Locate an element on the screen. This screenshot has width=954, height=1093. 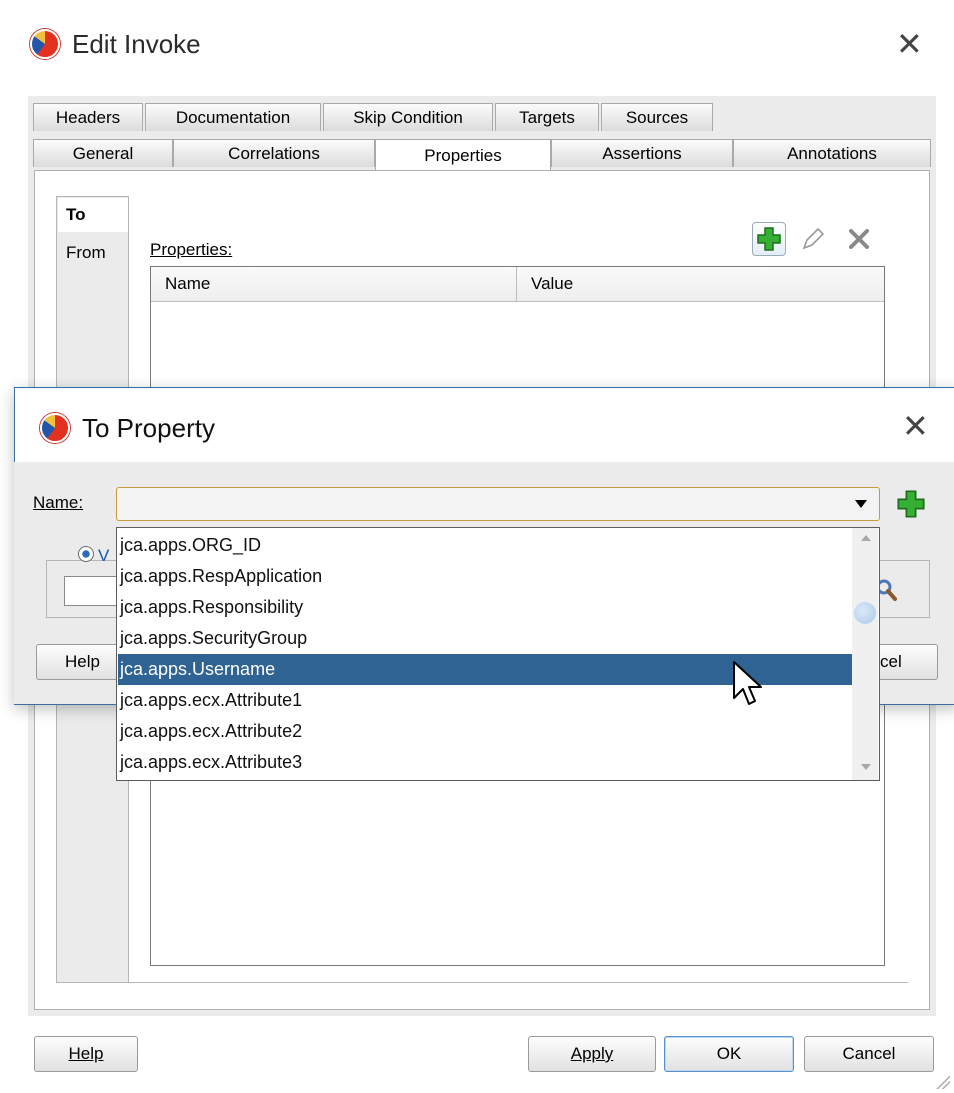
dropdown-item: jca.apps.ecx.Attribute3 is located at coordinates (486, 762).